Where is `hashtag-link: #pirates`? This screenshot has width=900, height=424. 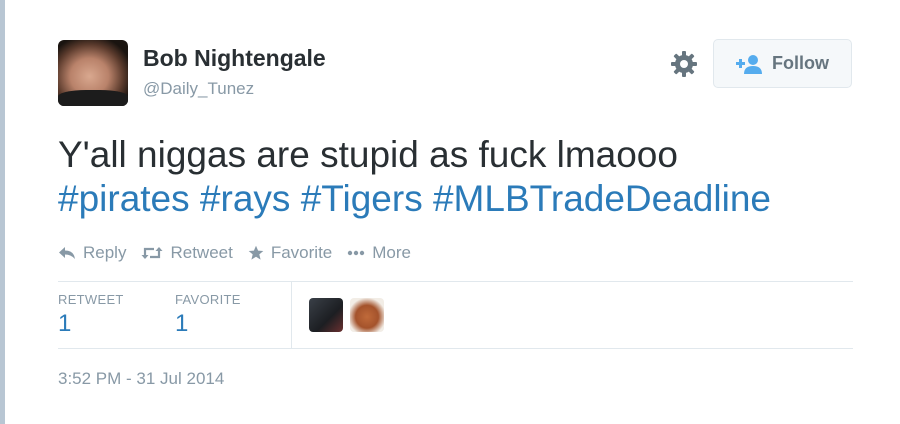
hashtag-link: #pirates is located at coordinates (124, 198).